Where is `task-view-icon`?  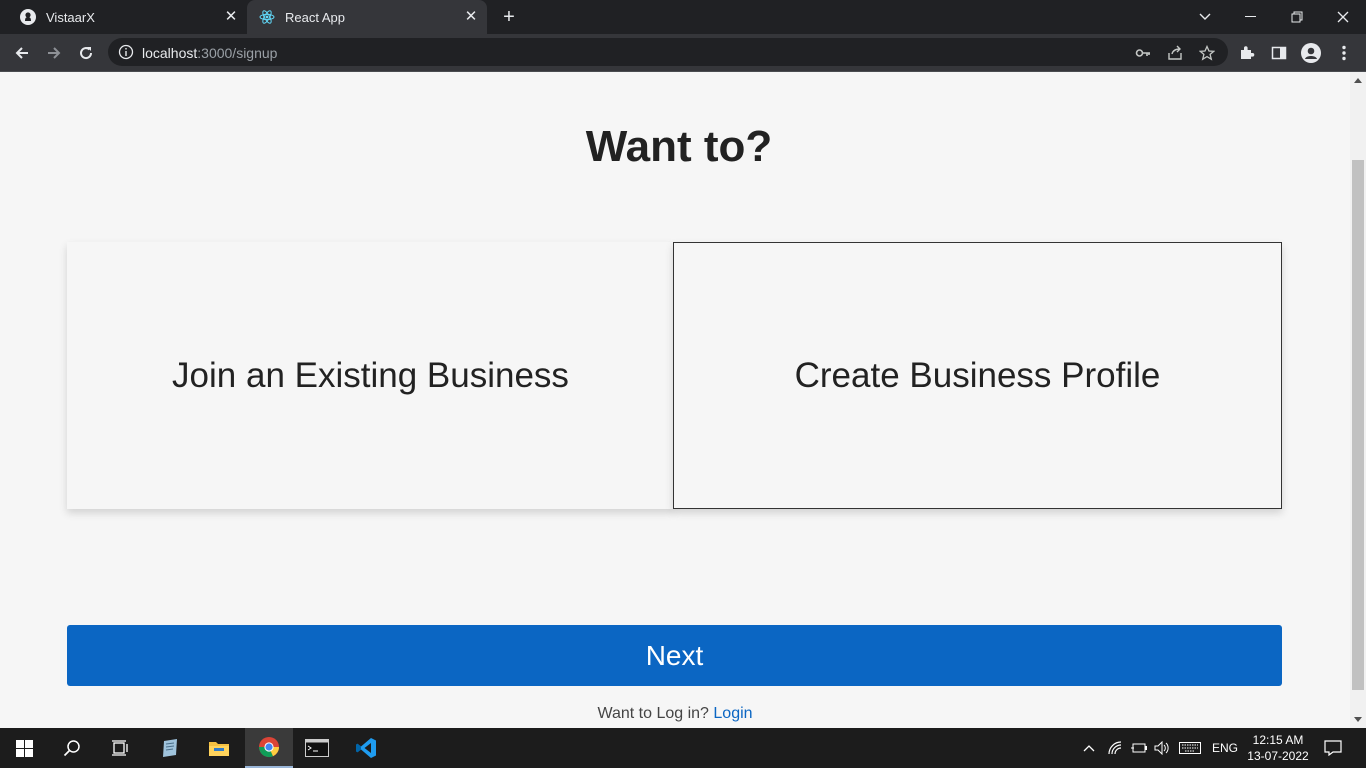 task-view-icon is located at coordinates (120, 748).